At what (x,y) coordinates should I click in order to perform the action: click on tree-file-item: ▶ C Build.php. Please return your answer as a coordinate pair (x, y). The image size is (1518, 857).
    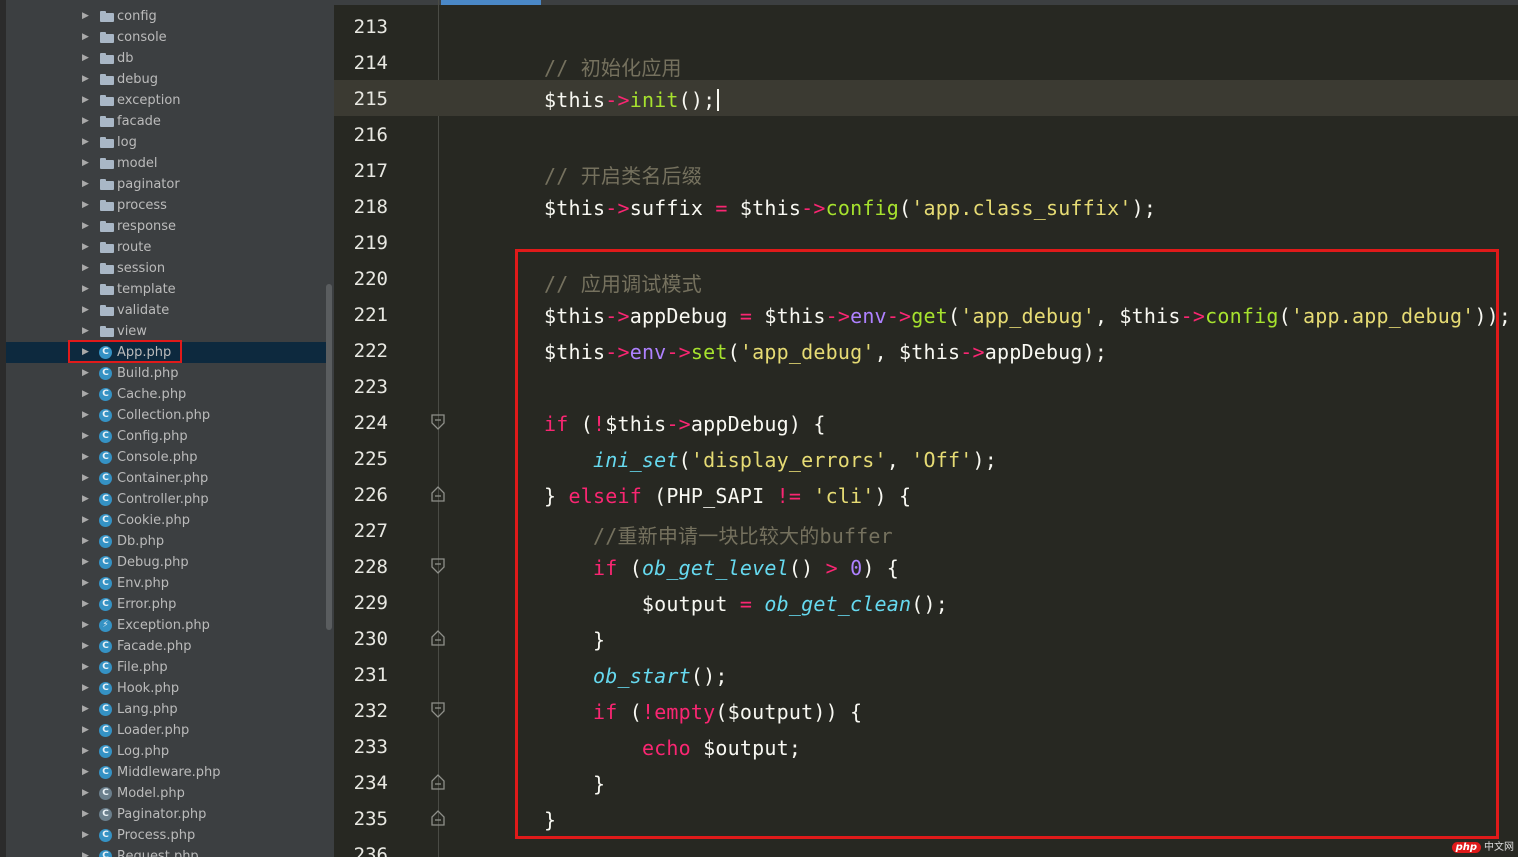
    Looking at the image, I should click on (167, 373).